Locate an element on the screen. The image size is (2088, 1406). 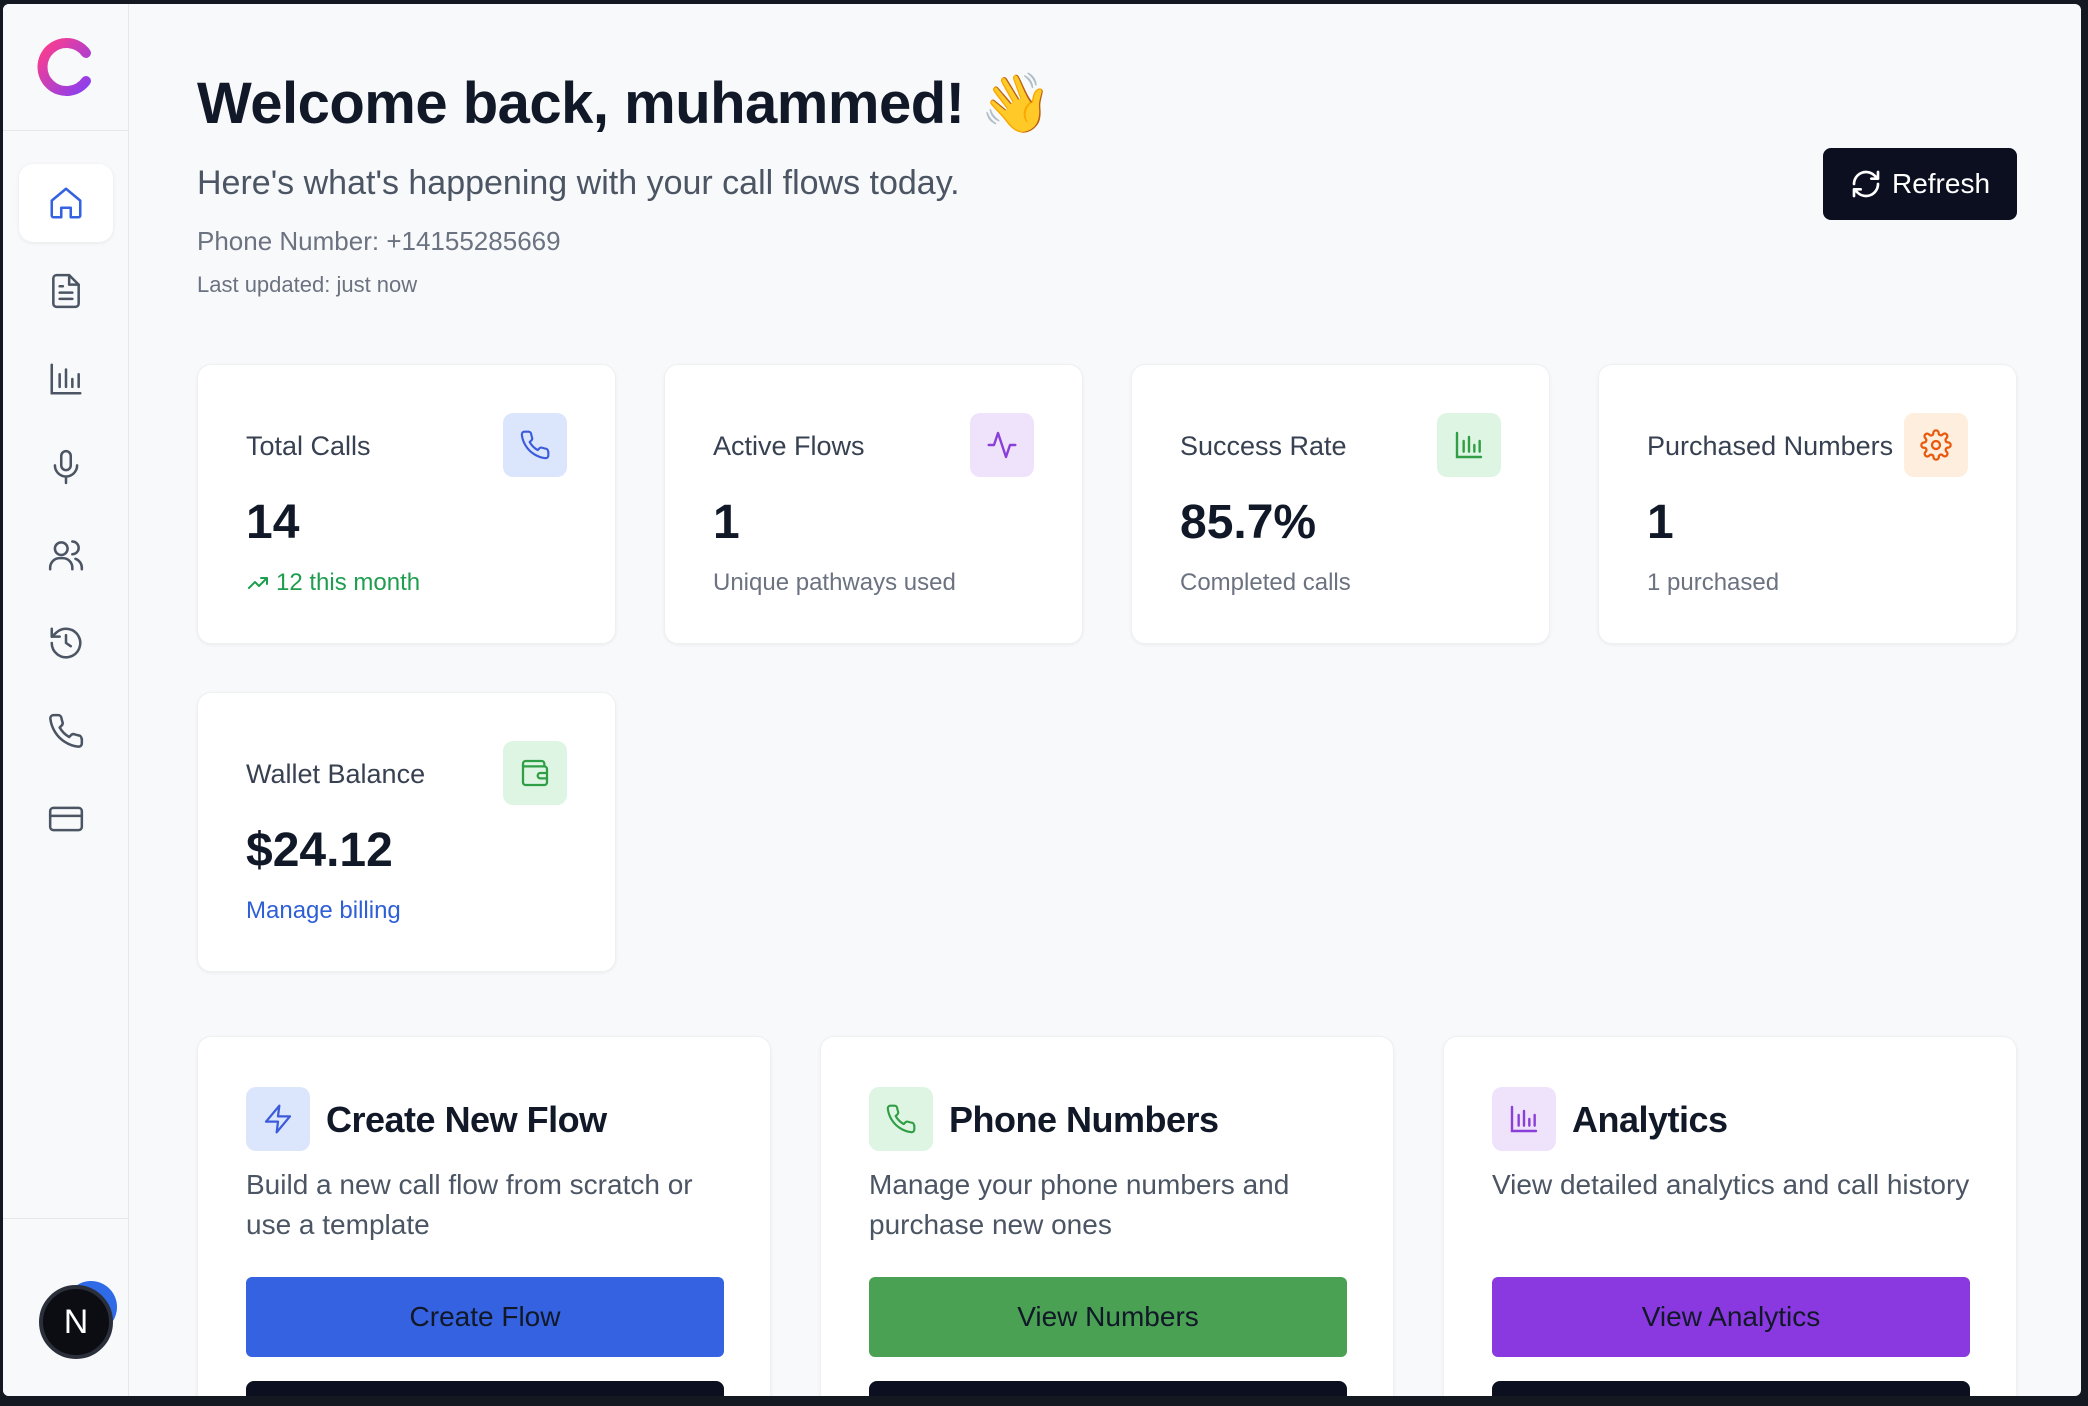
stat-sub: Unique pathways used is located at coordinates (834, 582).